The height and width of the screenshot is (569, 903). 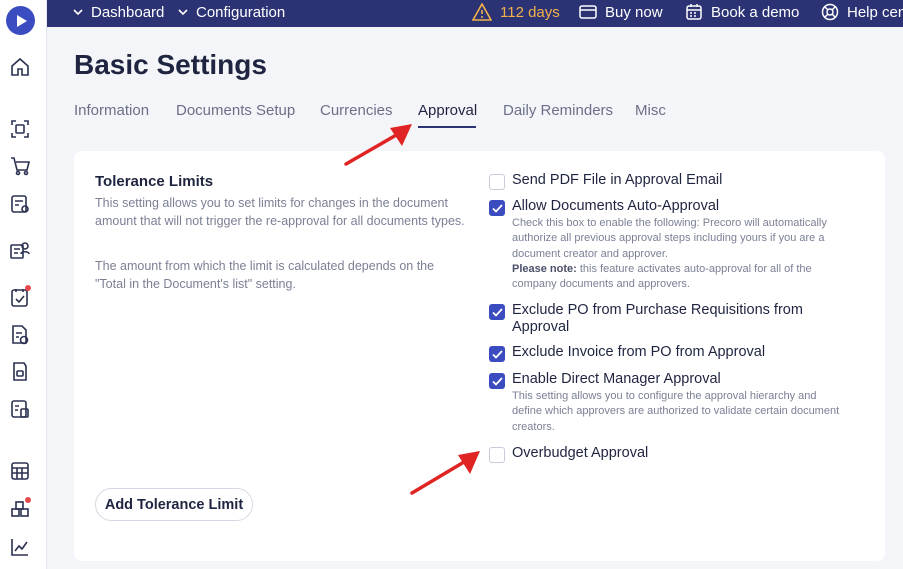 I want to click on overbudget-approval-label: Overbudget Approval, so click(x=677, y=453).